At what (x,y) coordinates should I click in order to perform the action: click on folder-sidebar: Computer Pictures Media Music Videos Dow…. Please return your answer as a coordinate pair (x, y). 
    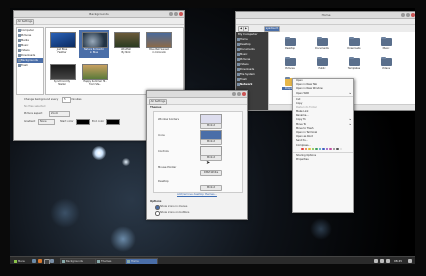
    Looking at the image, I should click on (30, 61).